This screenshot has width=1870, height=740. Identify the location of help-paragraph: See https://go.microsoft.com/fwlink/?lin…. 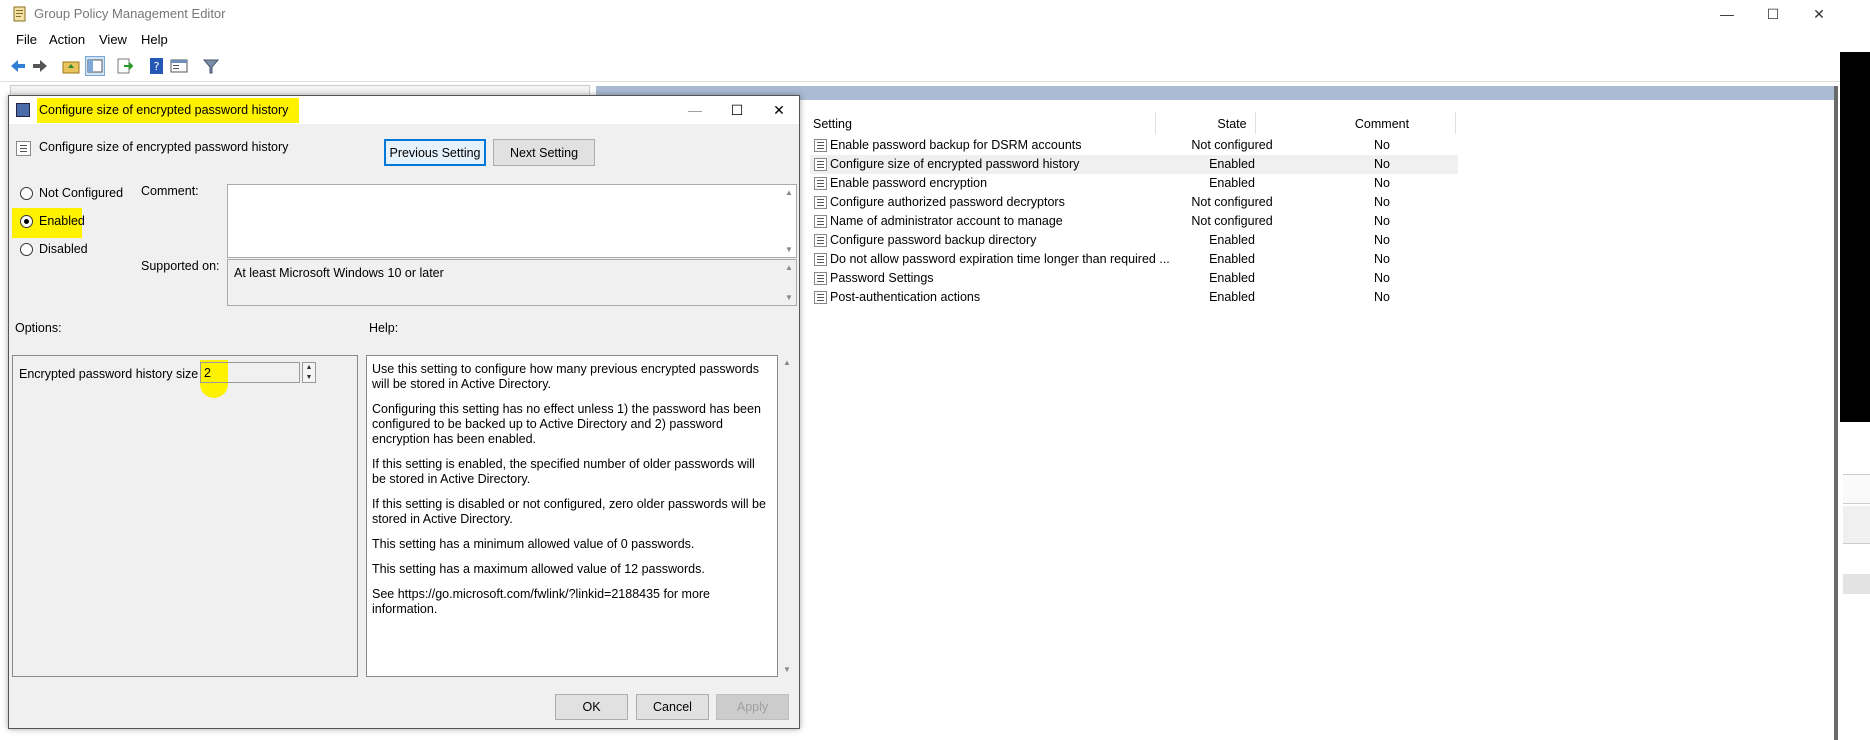
(541, 601).